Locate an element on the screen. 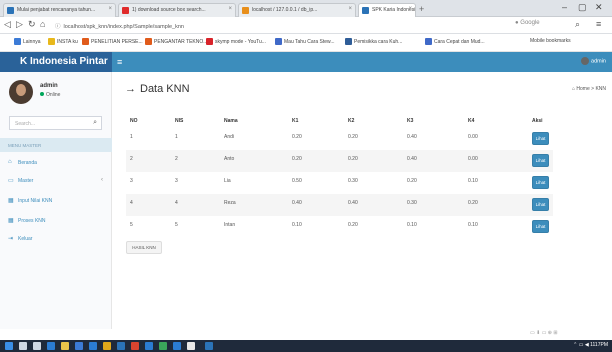  hamburger-menu-icon: ≡ is located at coordinates (119, 62).